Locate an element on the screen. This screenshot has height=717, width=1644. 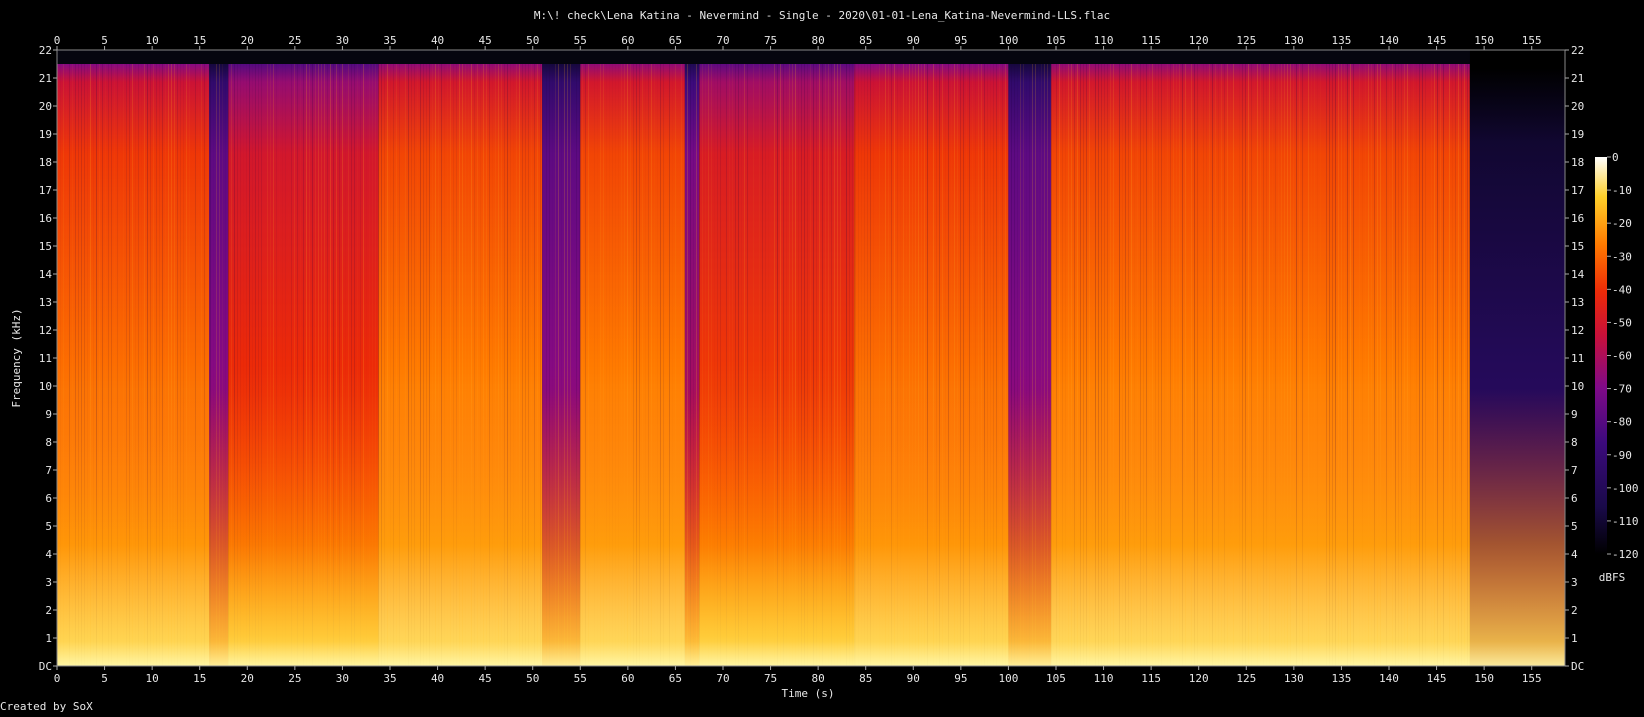
y-tick-label-left: 4 is located at coordinates (48, 554).